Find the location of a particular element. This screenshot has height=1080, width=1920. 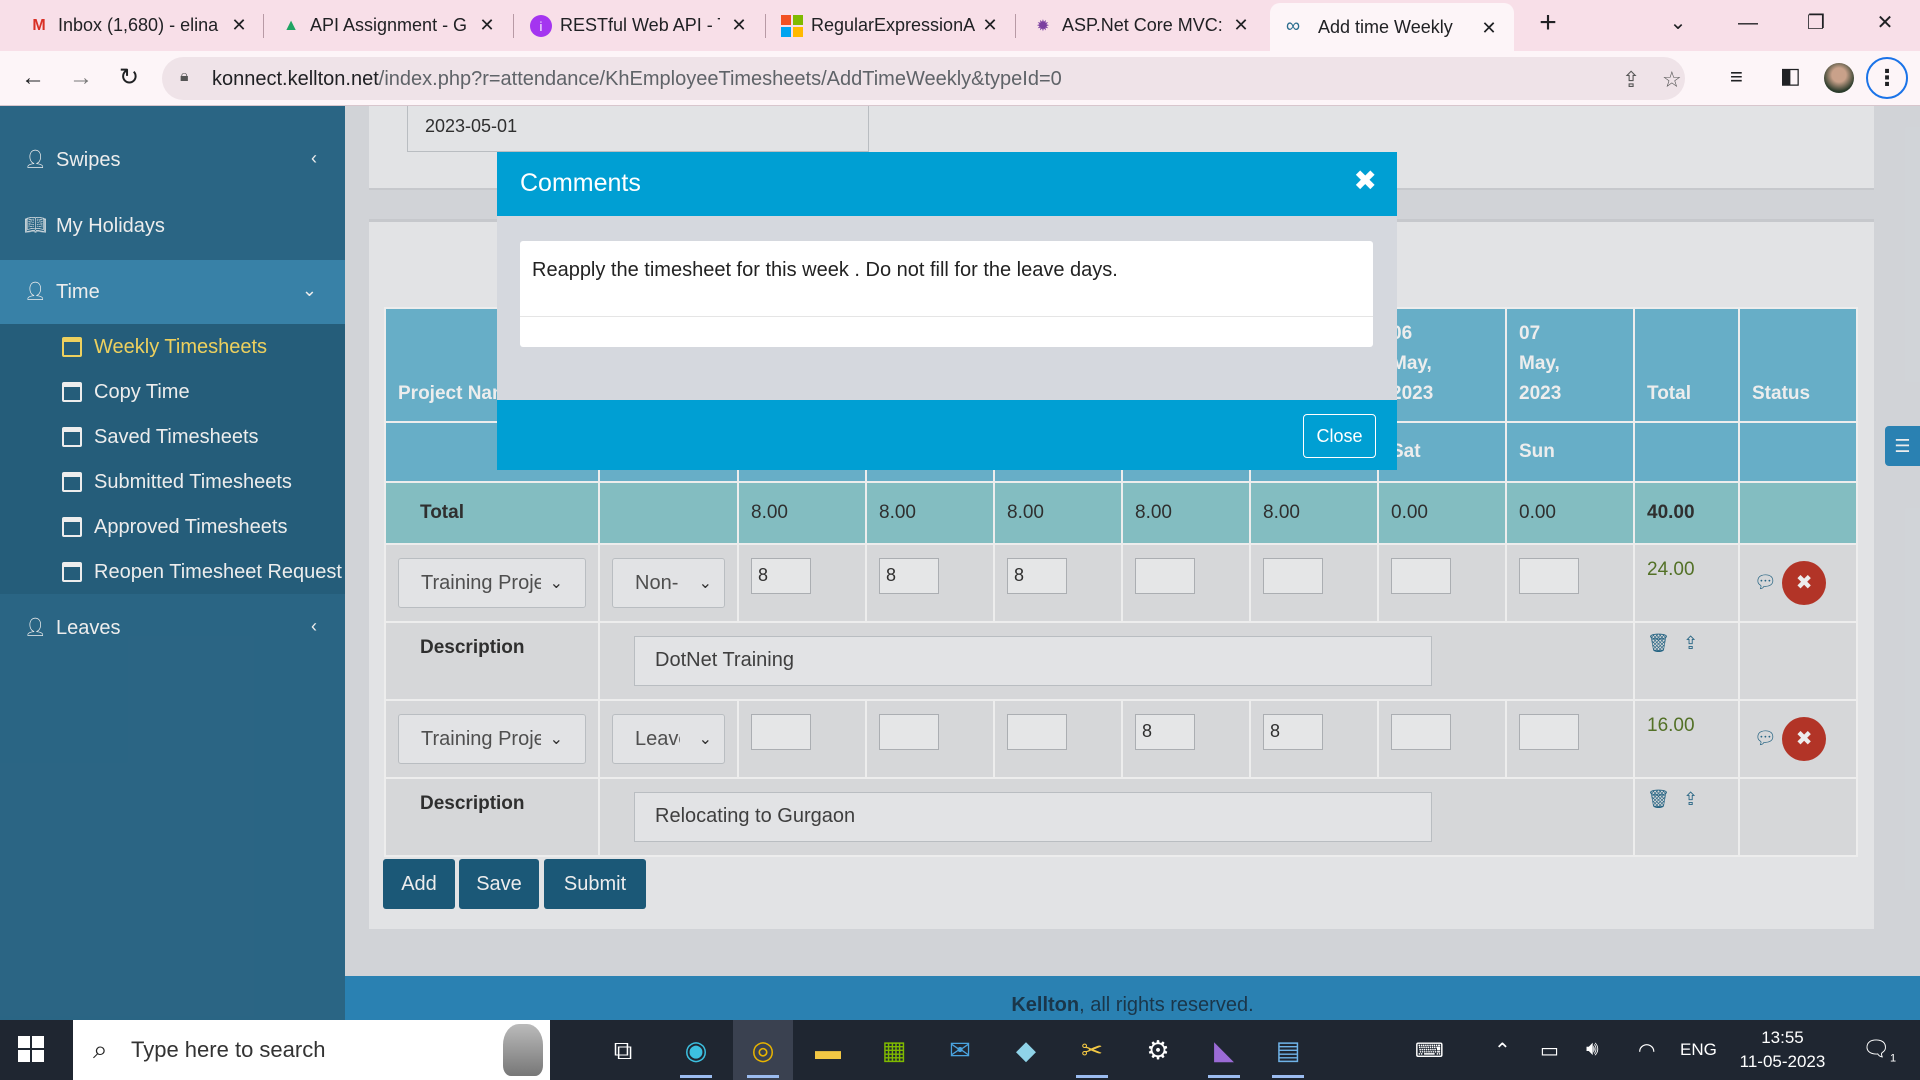

clock-date: 11-05-2023 is located at coordinates (1782, 1061).